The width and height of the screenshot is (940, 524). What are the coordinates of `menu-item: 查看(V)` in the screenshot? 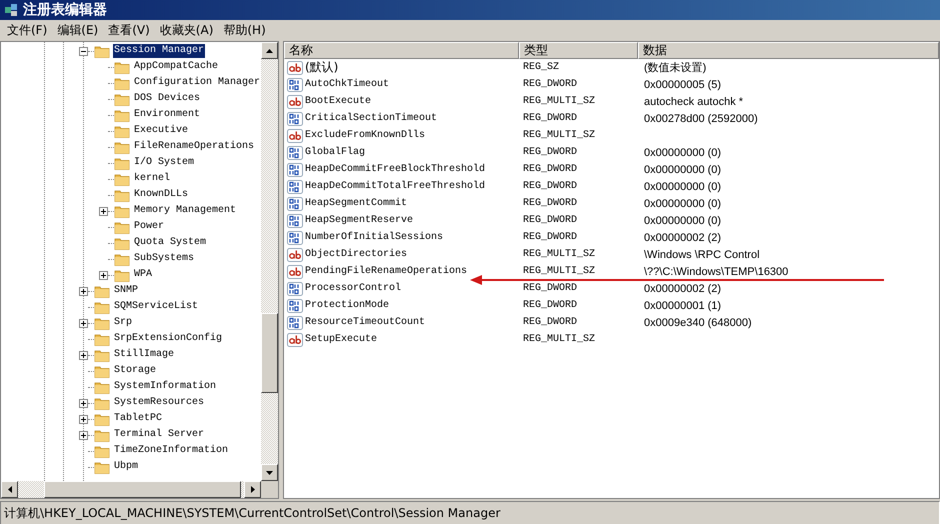 It's located at (129, 30).